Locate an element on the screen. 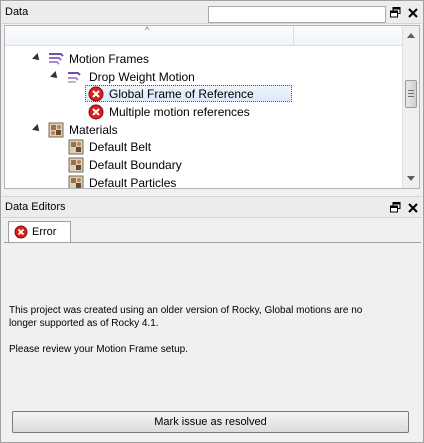  tree-item-multiple-motion-references: Multiple motion references is located at coordinates (204, 112).